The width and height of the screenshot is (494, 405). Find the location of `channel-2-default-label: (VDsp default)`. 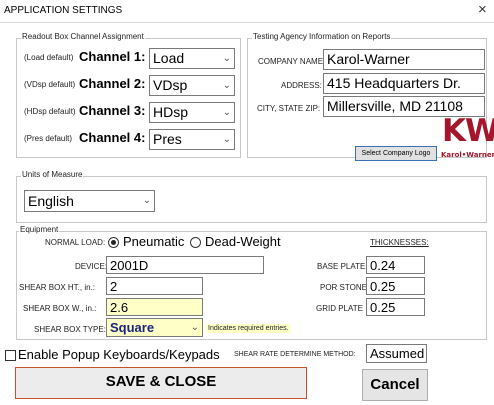

channel-2-default-label: (VDsp default) is located at coordinates (50, 84).